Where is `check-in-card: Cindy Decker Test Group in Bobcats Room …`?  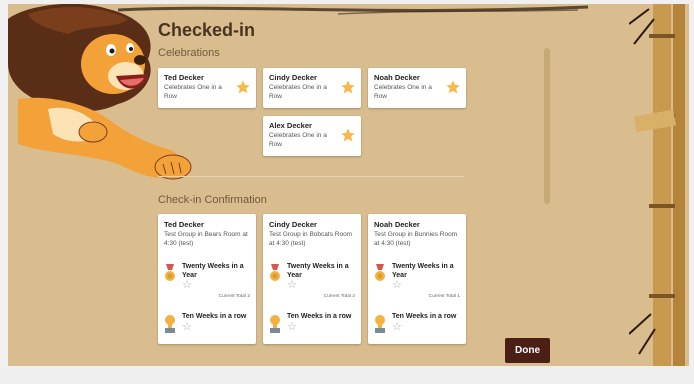 check-in-card: Cindy Decker Test Group in Bobcats Room … is located at coordinates (312, 279).